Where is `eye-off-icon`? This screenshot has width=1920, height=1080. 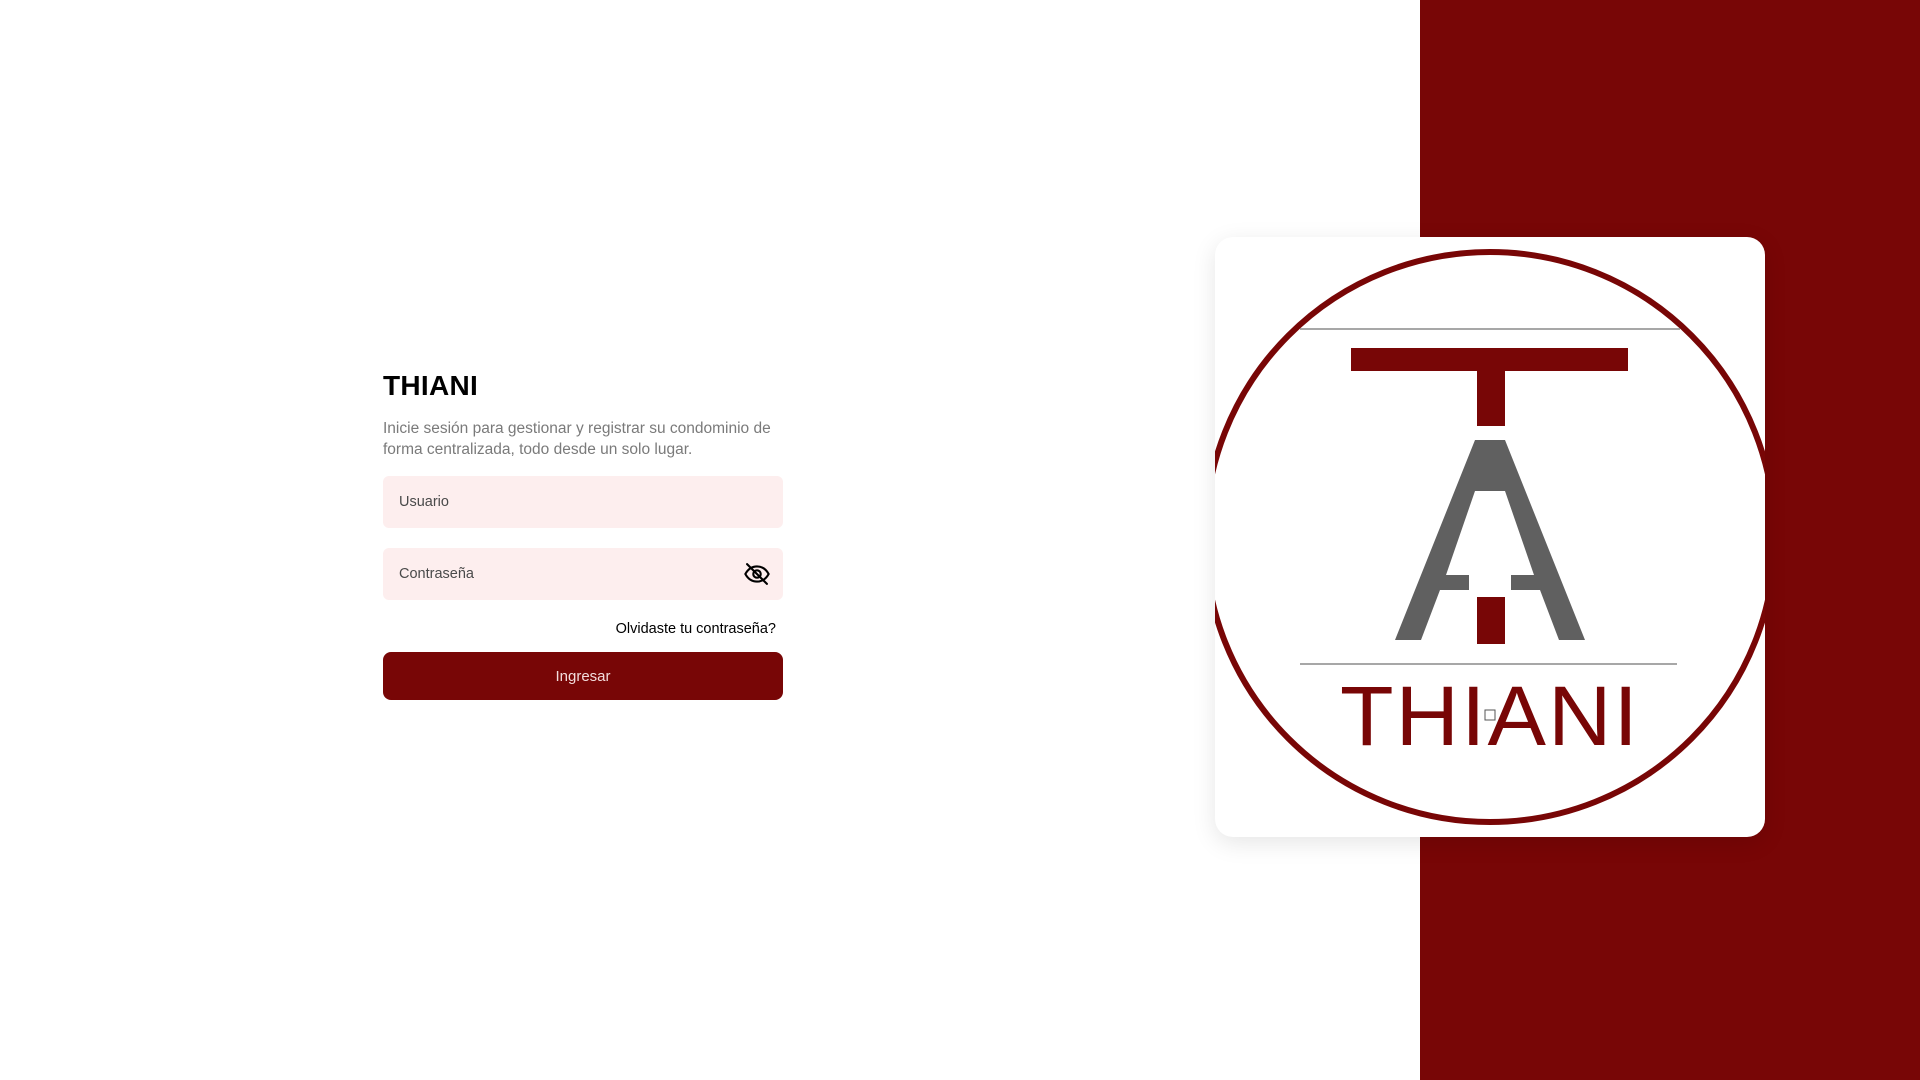 eye-off-icon is located at coordinates (757, 574).